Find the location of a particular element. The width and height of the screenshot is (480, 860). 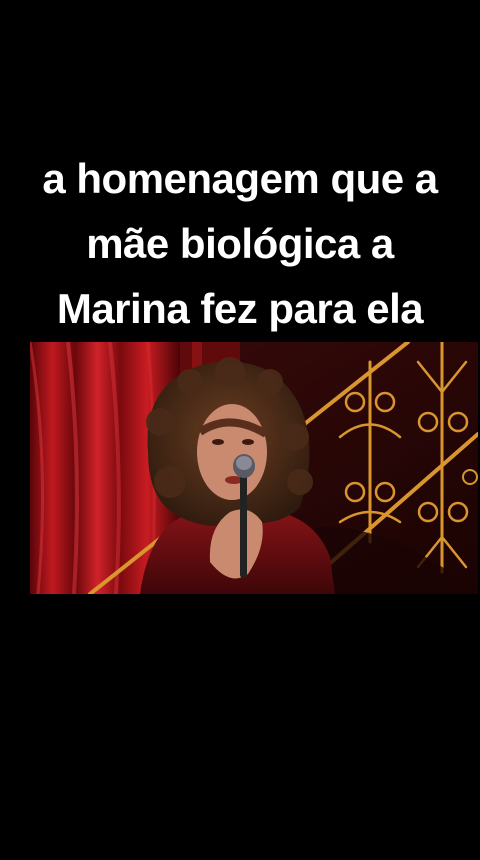

caption-line-1: a homenagem que a is located at coordinates (240, 178).